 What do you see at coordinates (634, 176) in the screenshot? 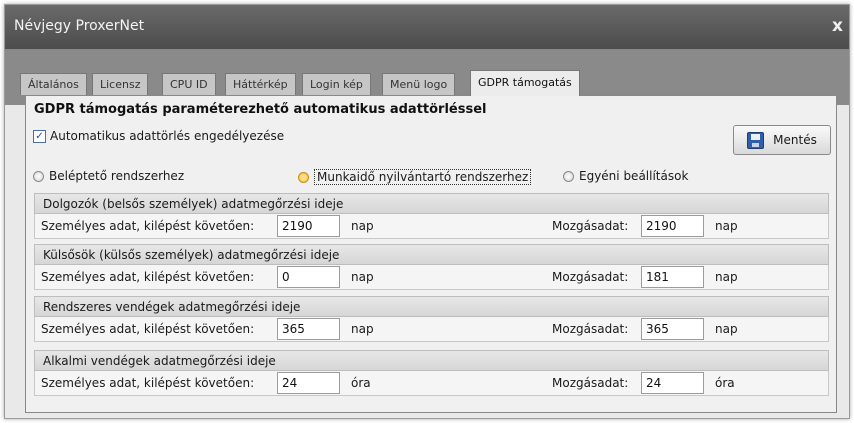
I see `radio-label: Egyéni beállítások` at bounding box center [634, 176].